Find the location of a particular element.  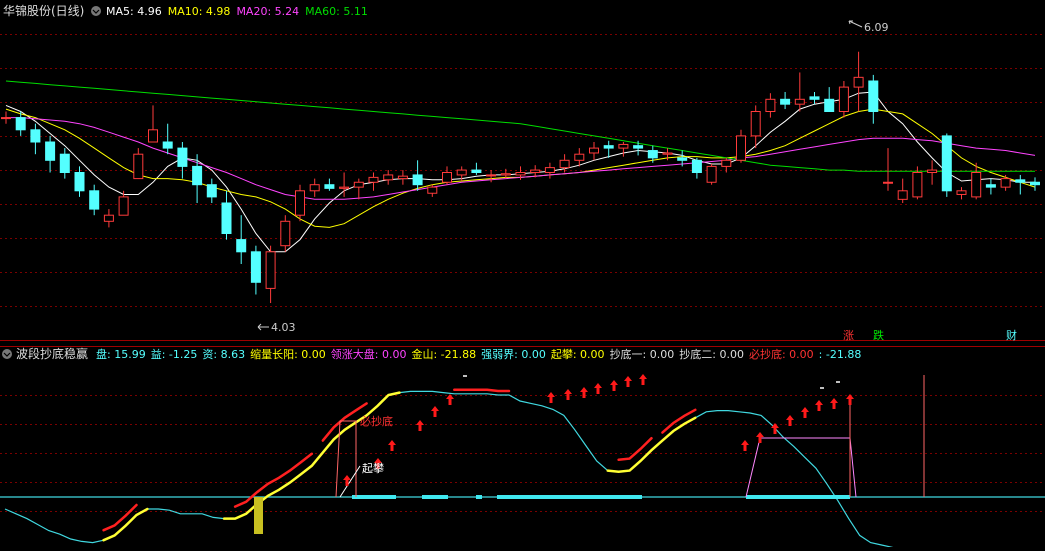

high-annotation: 6.09 is located at coordinates (868, 27).